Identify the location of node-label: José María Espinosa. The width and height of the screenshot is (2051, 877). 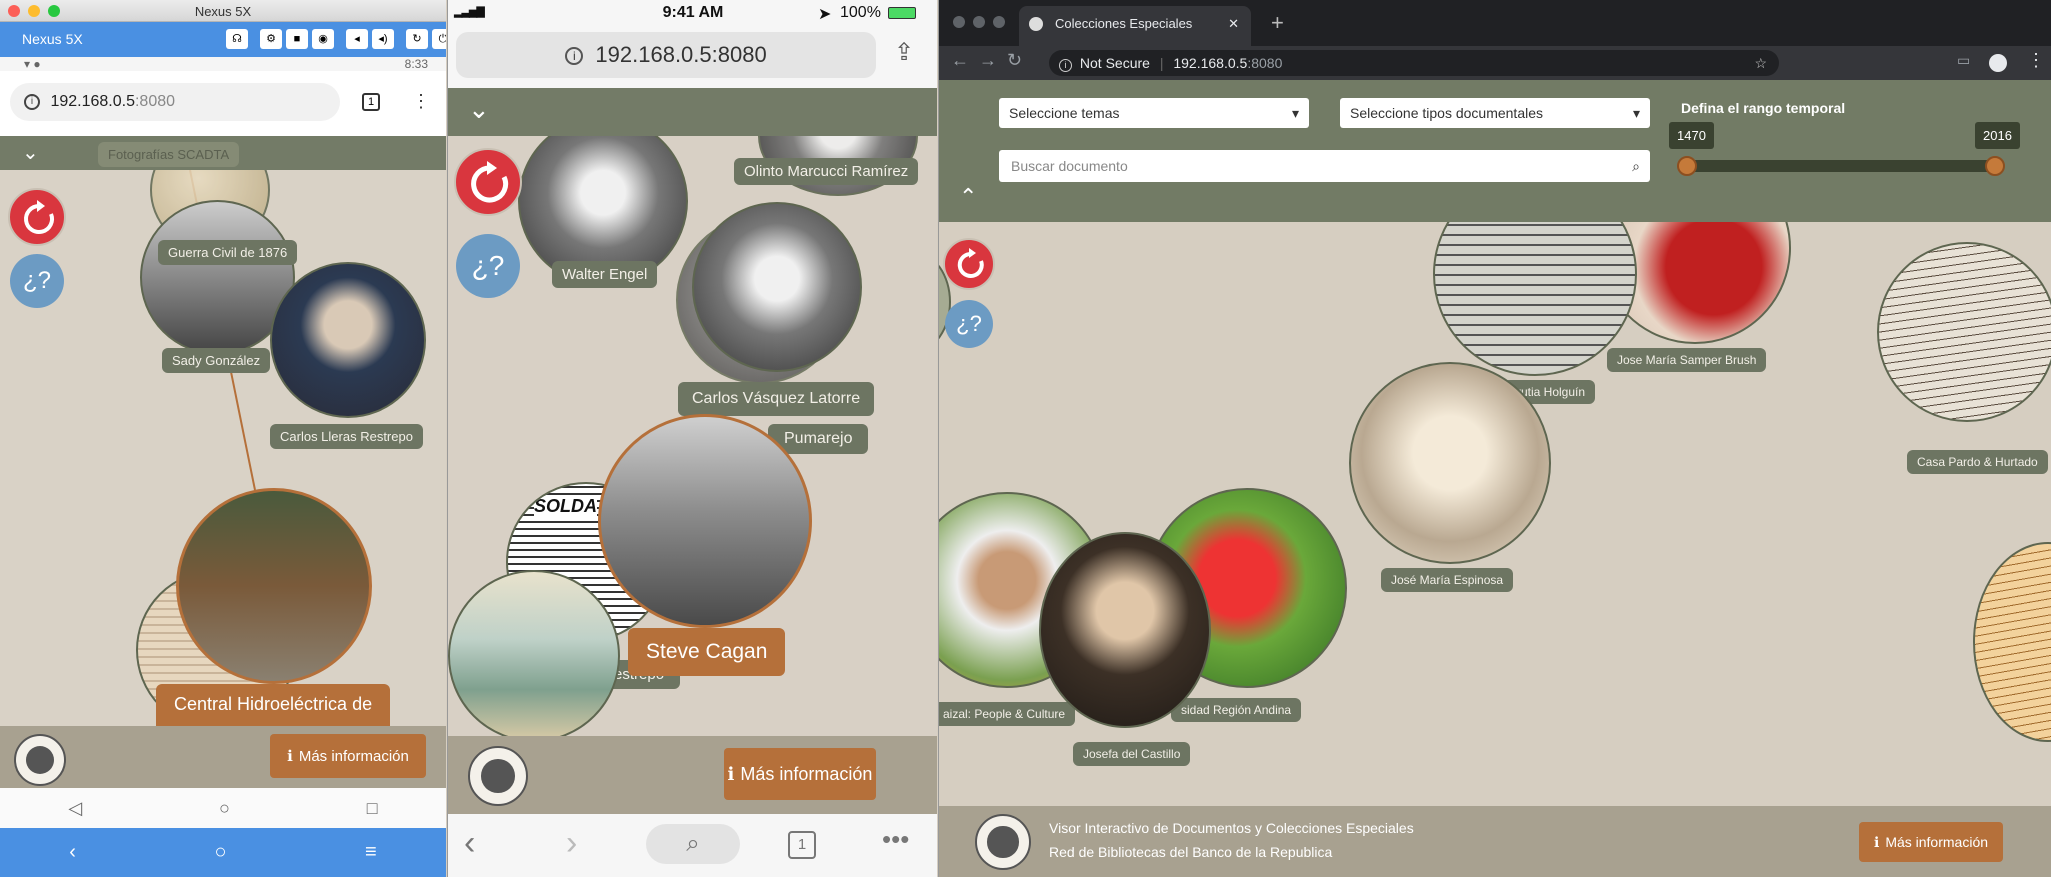
(1447, 580).